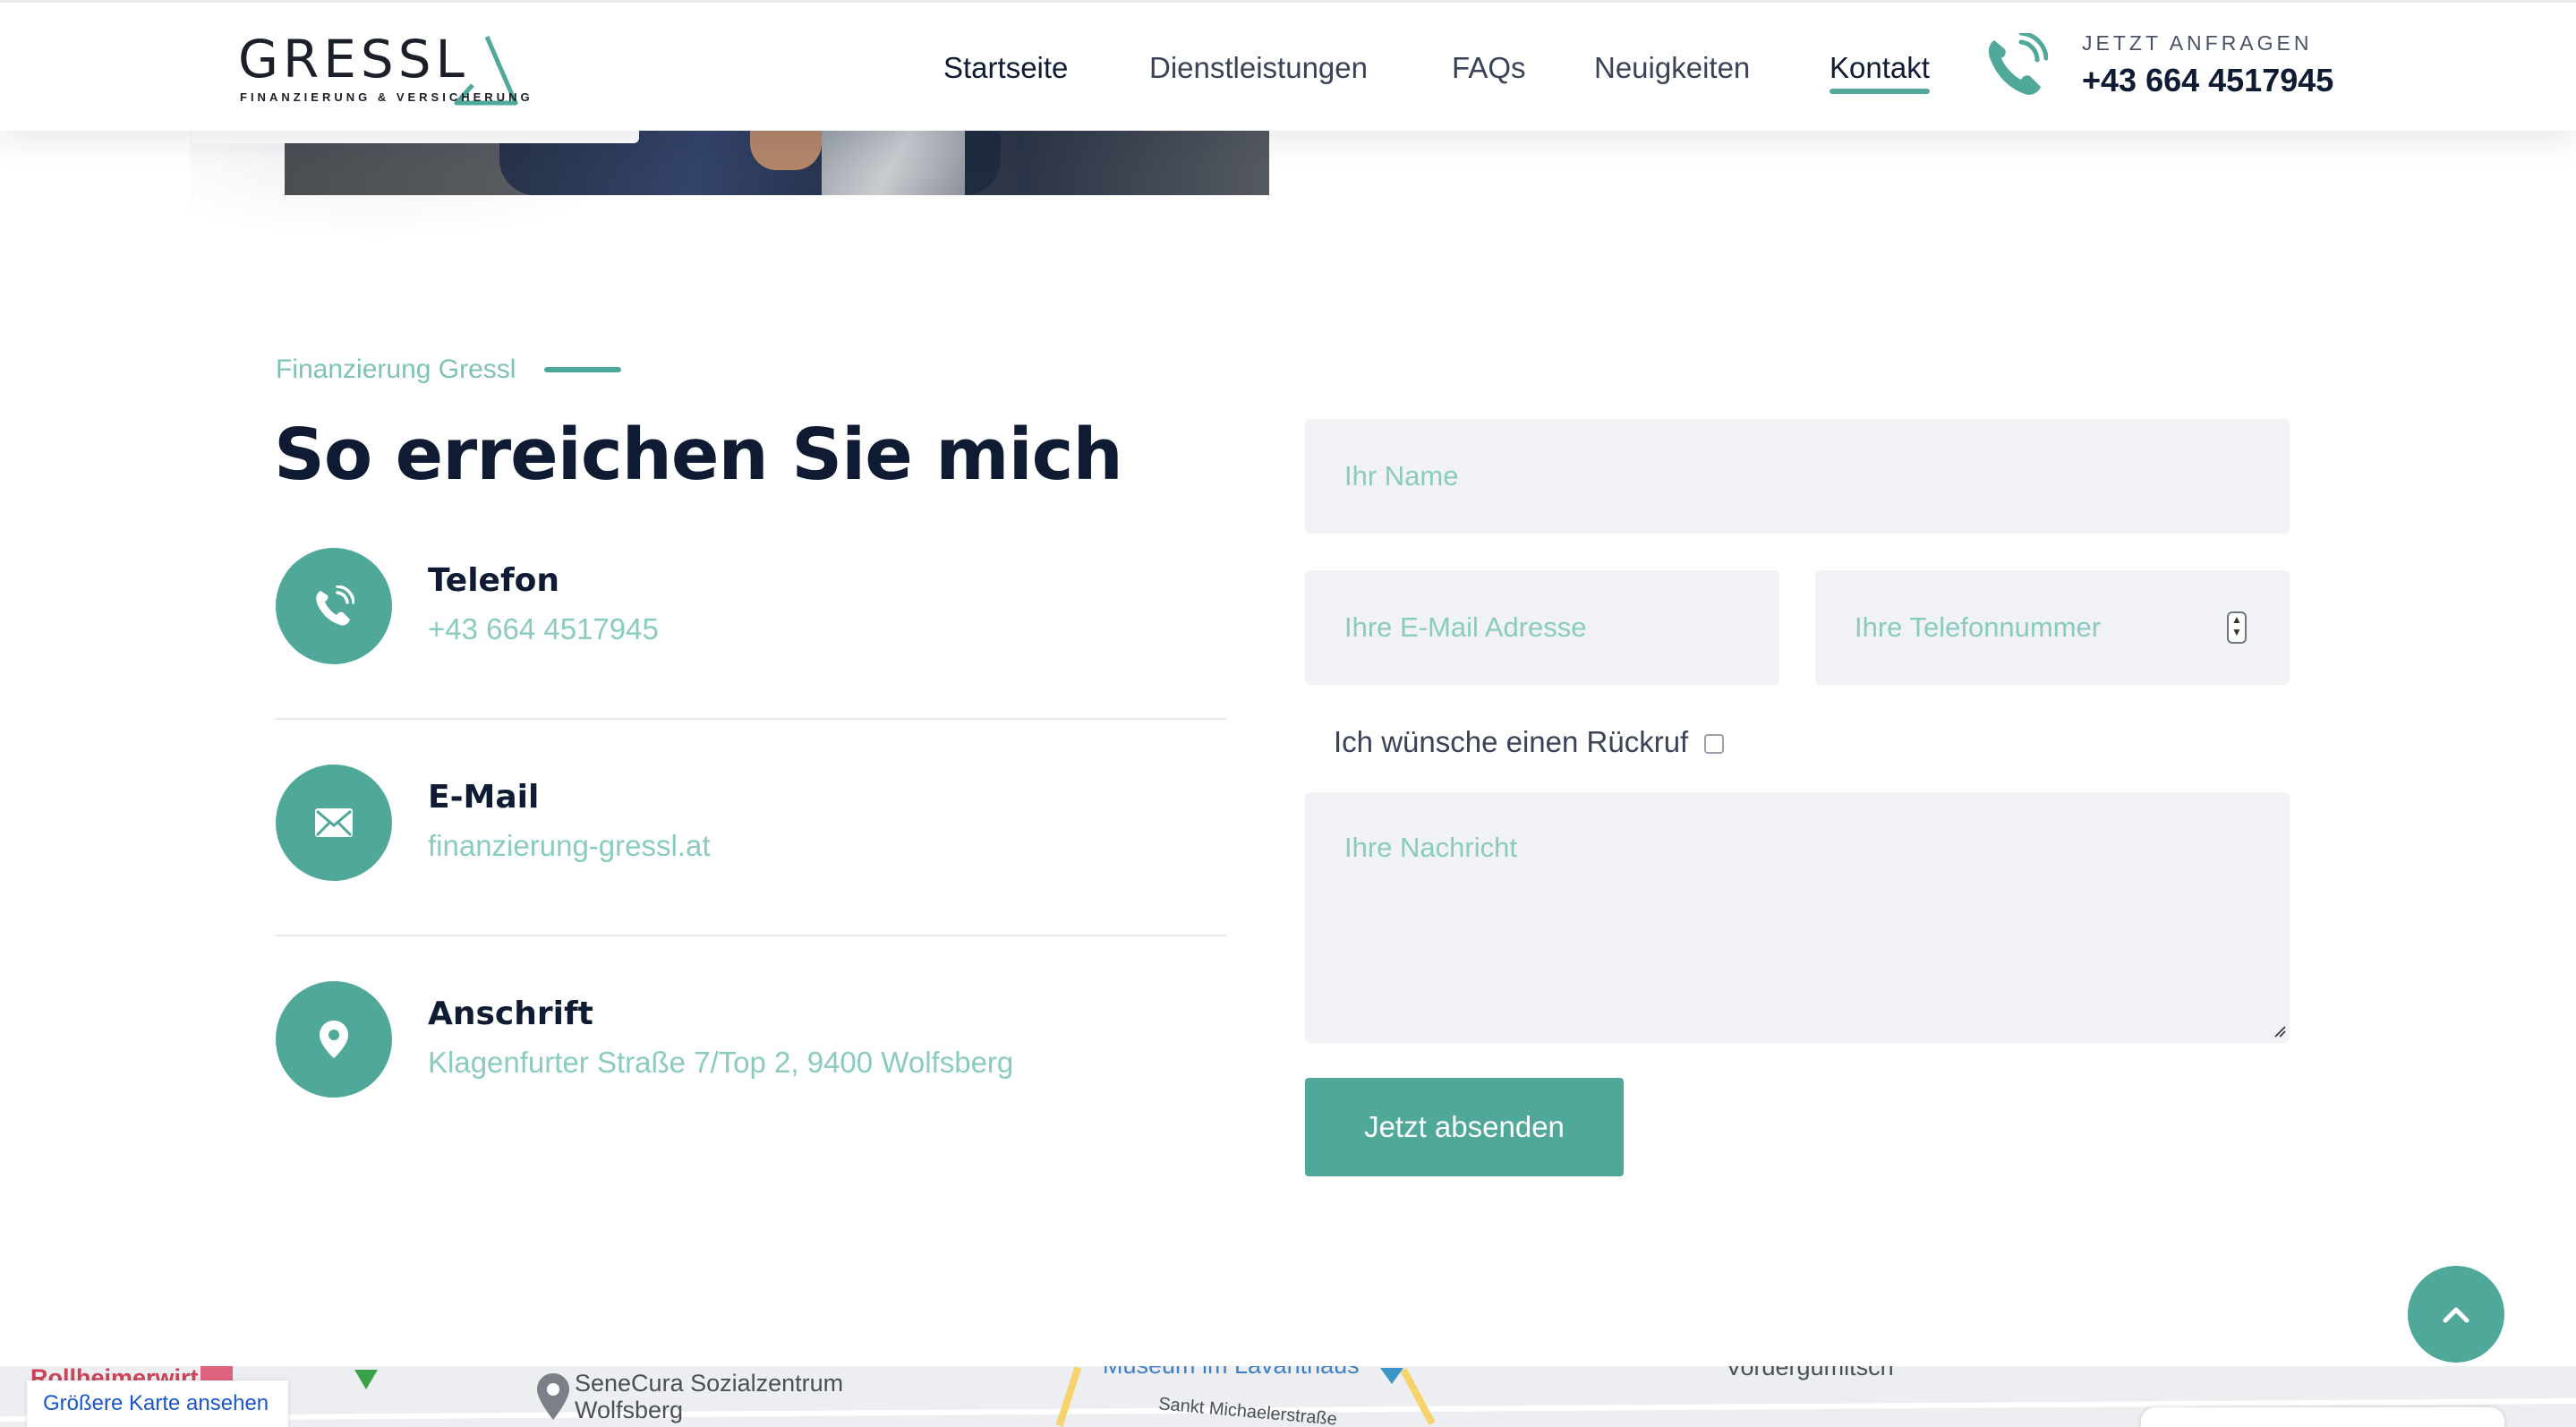  Describe the element at coordinates (157, 1404) in the screenshot. I see `larger-map-link: Größere Karte ansehen` at that location.